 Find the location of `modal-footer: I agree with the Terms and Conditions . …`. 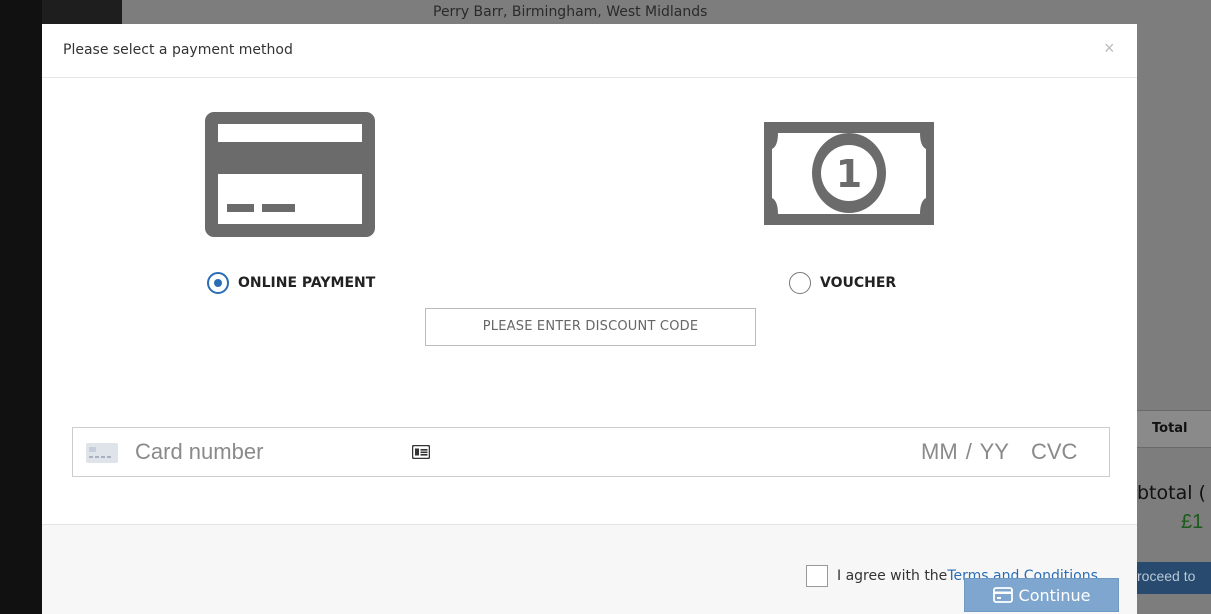

modal-footer: I agree with the Terms and Conditions . … is located at coordinates (589, 569).